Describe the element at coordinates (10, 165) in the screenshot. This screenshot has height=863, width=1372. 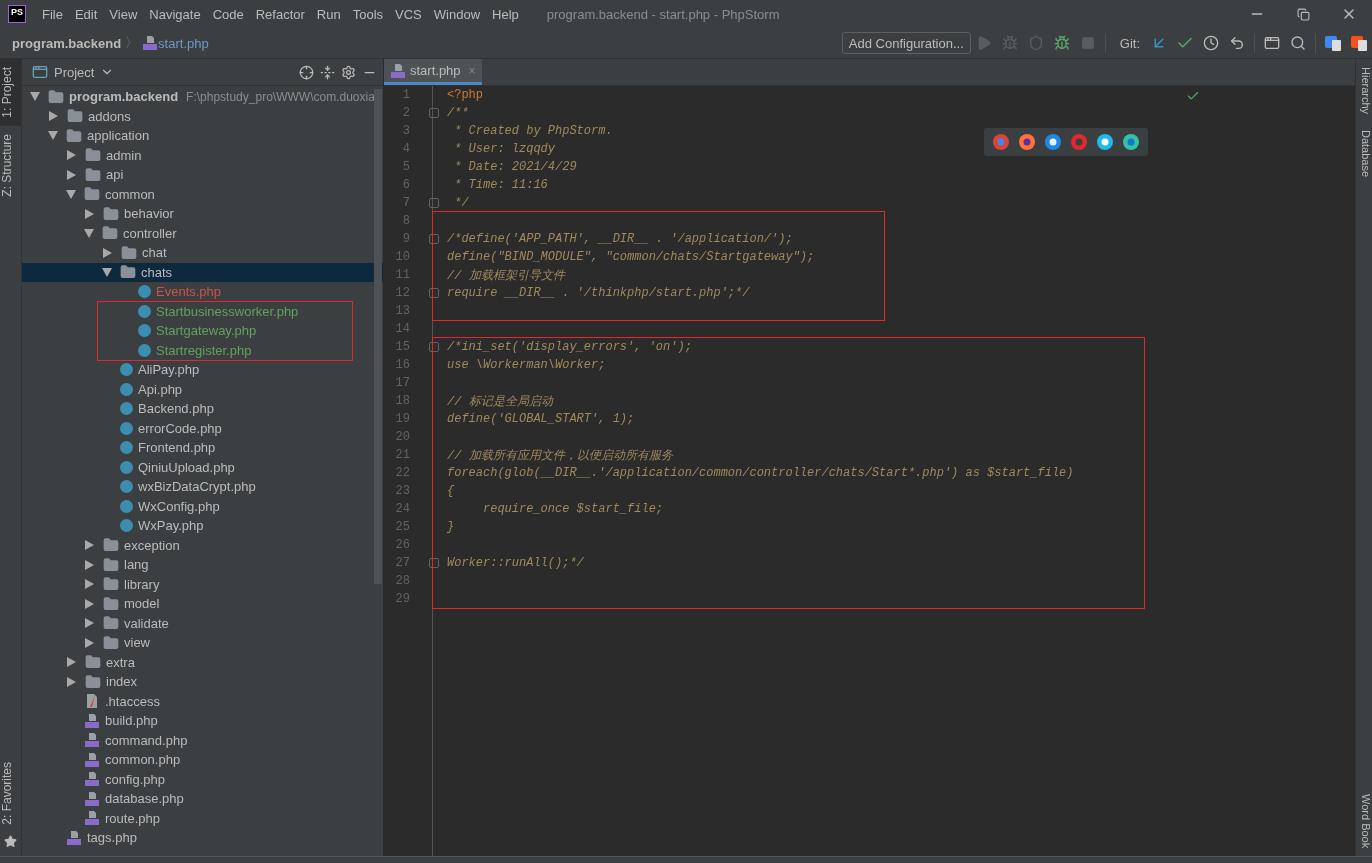
I see `tool-window-tab: Z: Structure` at that location.